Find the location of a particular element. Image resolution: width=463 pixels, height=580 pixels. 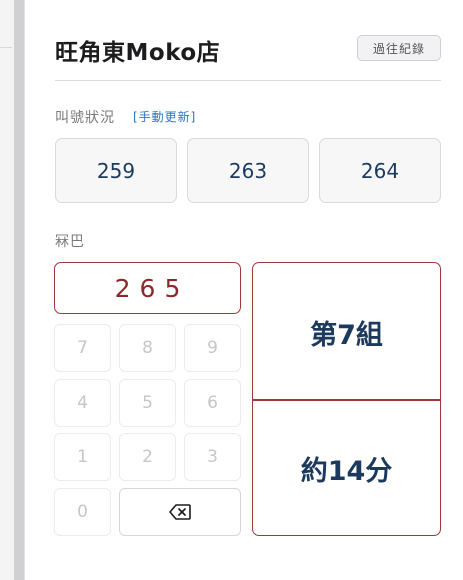

result-divider is located at coordinates (346, 400).